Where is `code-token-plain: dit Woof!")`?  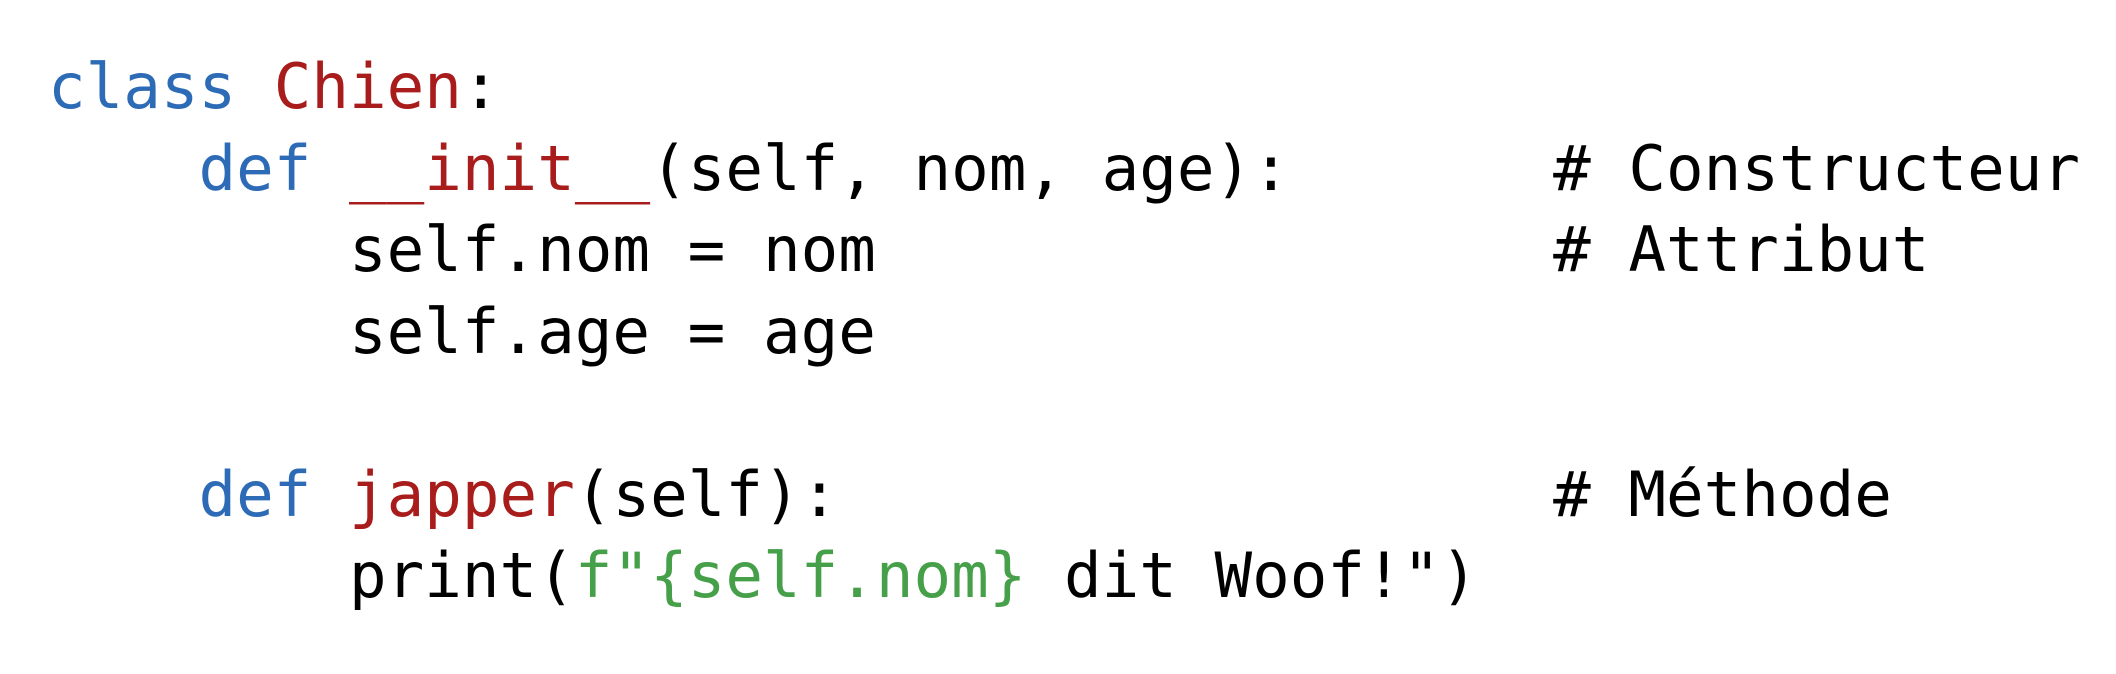 code-token-plain: dit Woof!") is located at coordinates (1252, 575).